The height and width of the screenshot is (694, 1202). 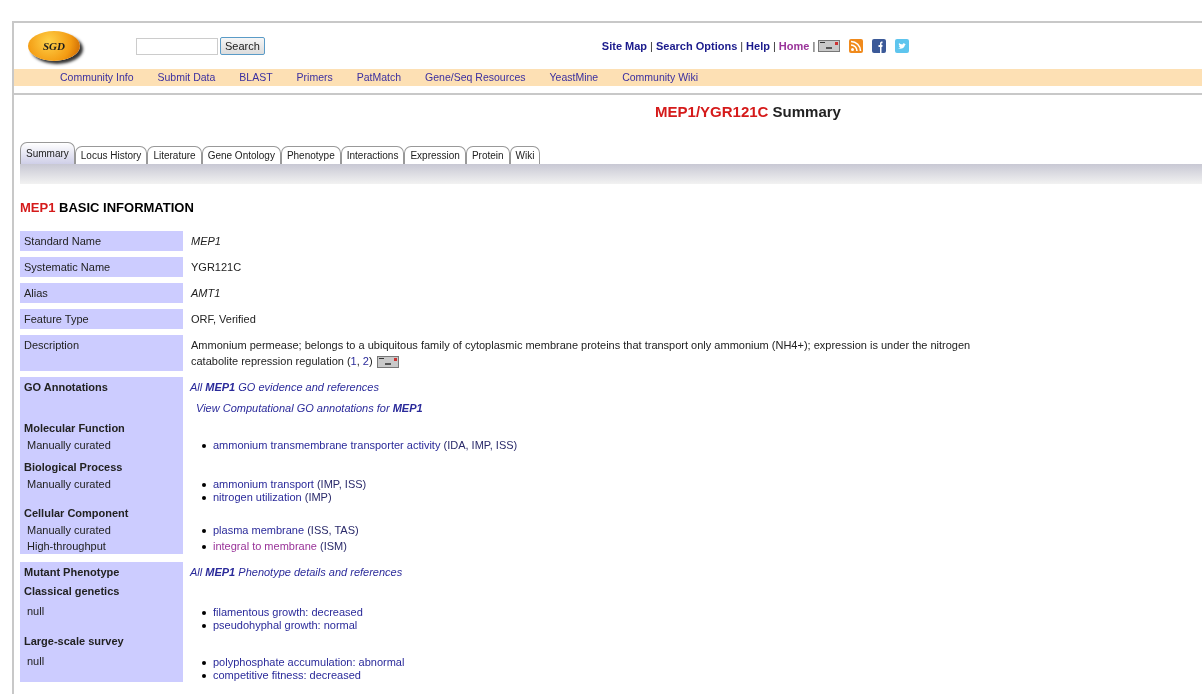 I want to click on evidence-codes: (ISS, TAS), so click(x=333, y=530).